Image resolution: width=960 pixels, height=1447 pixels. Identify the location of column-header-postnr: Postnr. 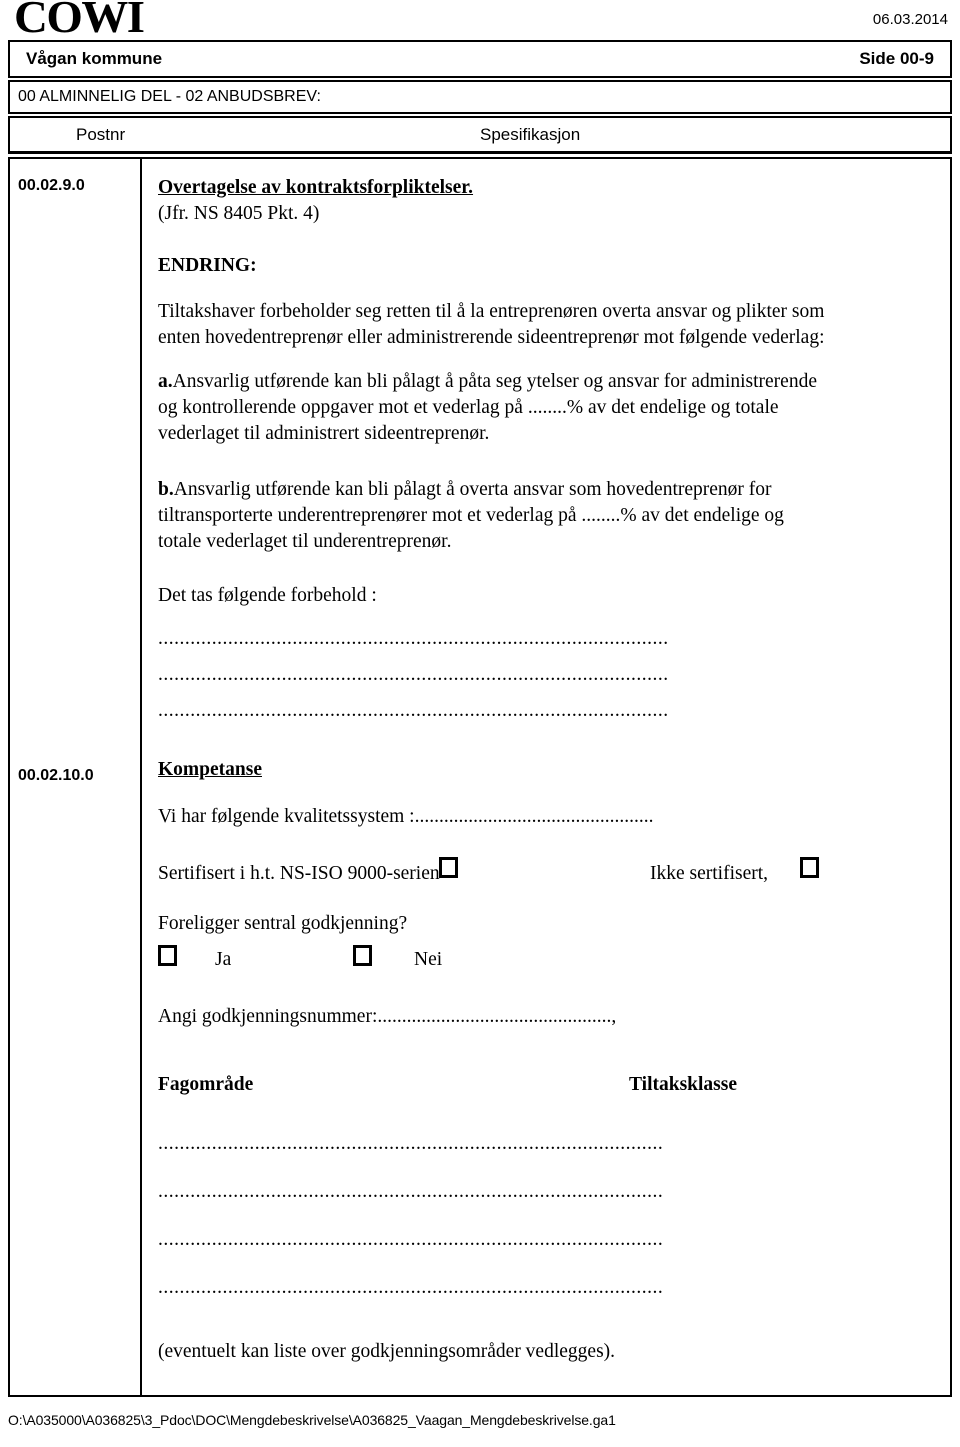
(101, 134).